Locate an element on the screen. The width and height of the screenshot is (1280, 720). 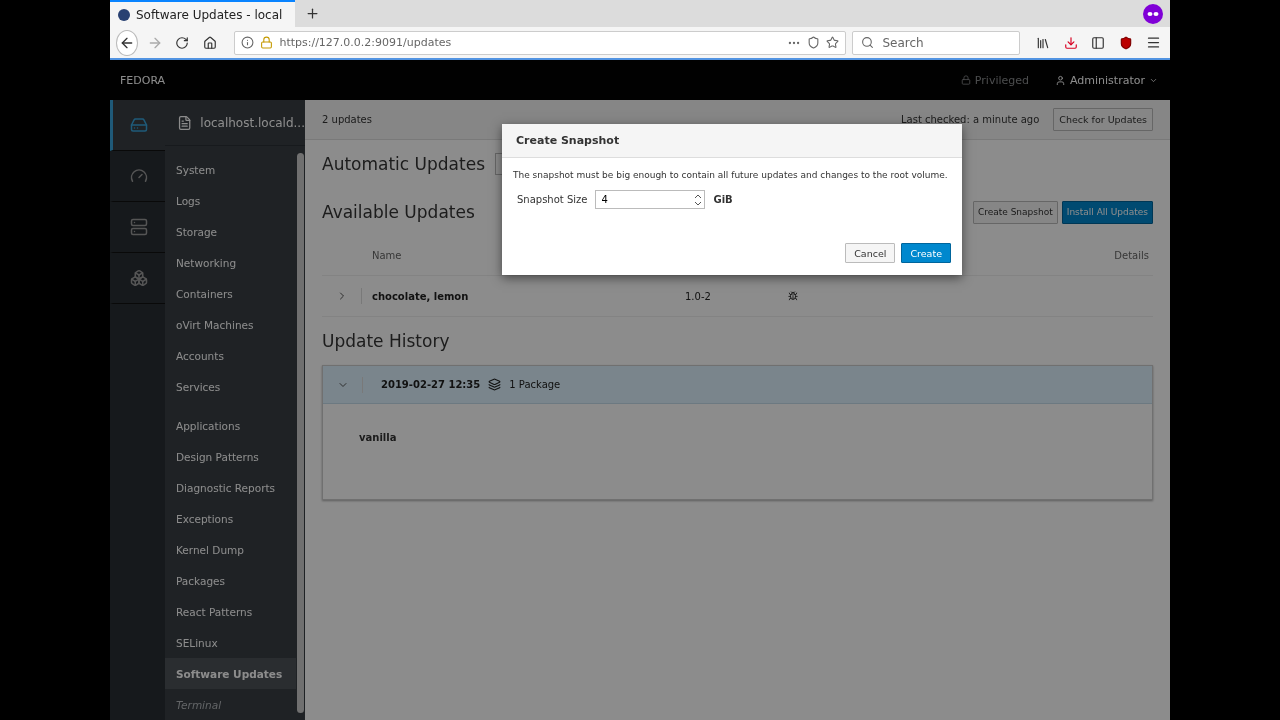
menu-item: Logs is located at coordinates (230, 200).